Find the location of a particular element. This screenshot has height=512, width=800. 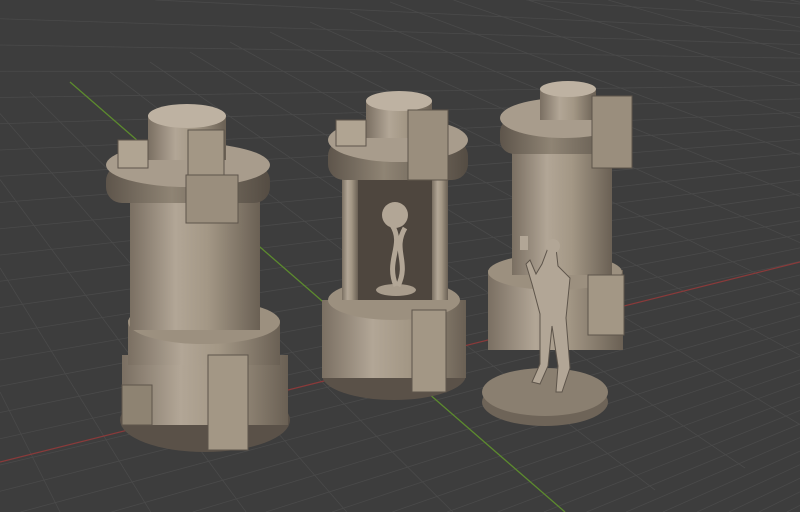

capsule-tank-2-with-plant is located at coordinates (395, 245).